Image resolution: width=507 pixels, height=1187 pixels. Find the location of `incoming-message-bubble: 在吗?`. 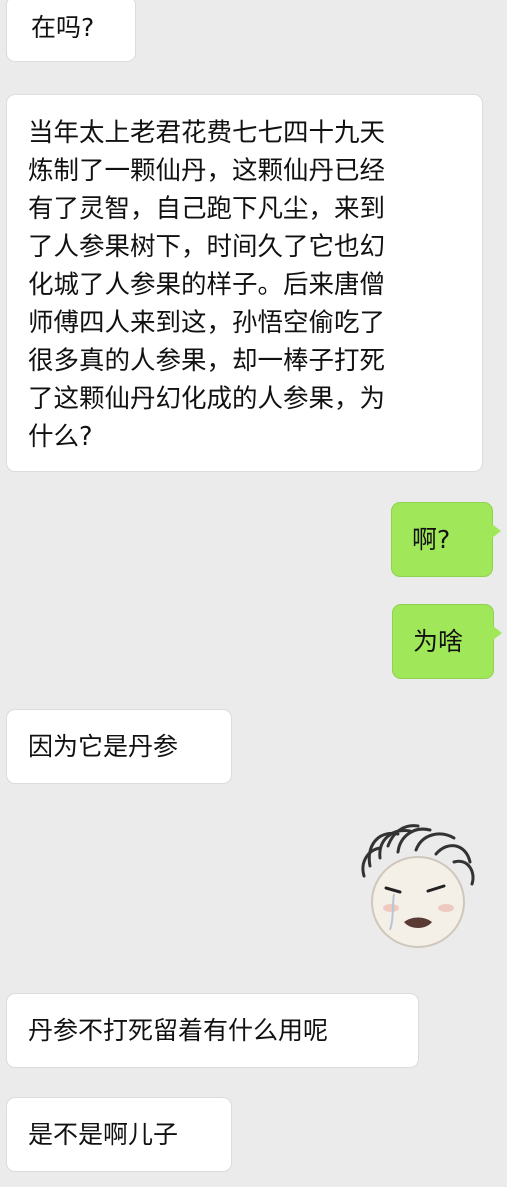

incoming-message-bubble: 在吗? is located at coordinates (71, 31).